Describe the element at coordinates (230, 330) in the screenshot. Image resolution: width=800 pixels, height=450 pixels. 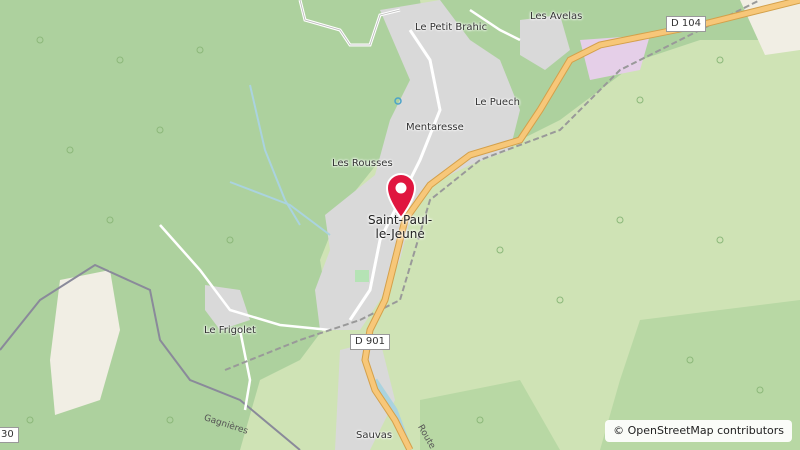
I see `place-label-le-frigolet: Le Frigolet` at that location.